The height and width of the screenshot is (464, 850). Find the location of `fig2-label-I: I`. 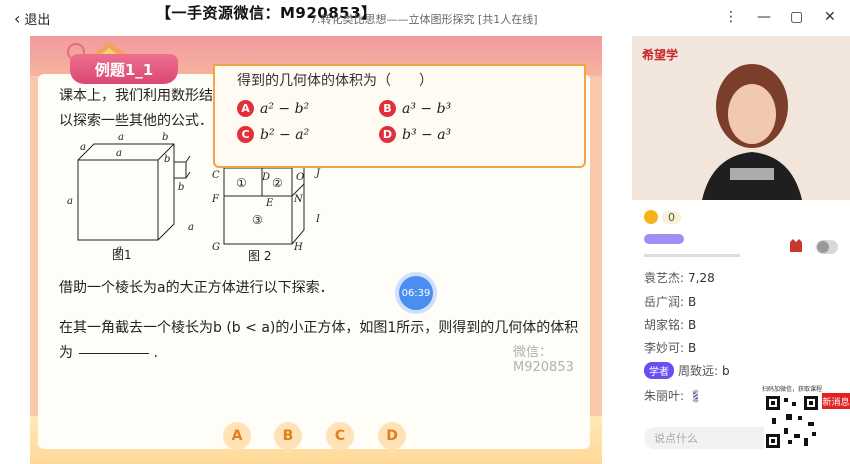

fig2-label-I: I is located at coordinates (318, 219).